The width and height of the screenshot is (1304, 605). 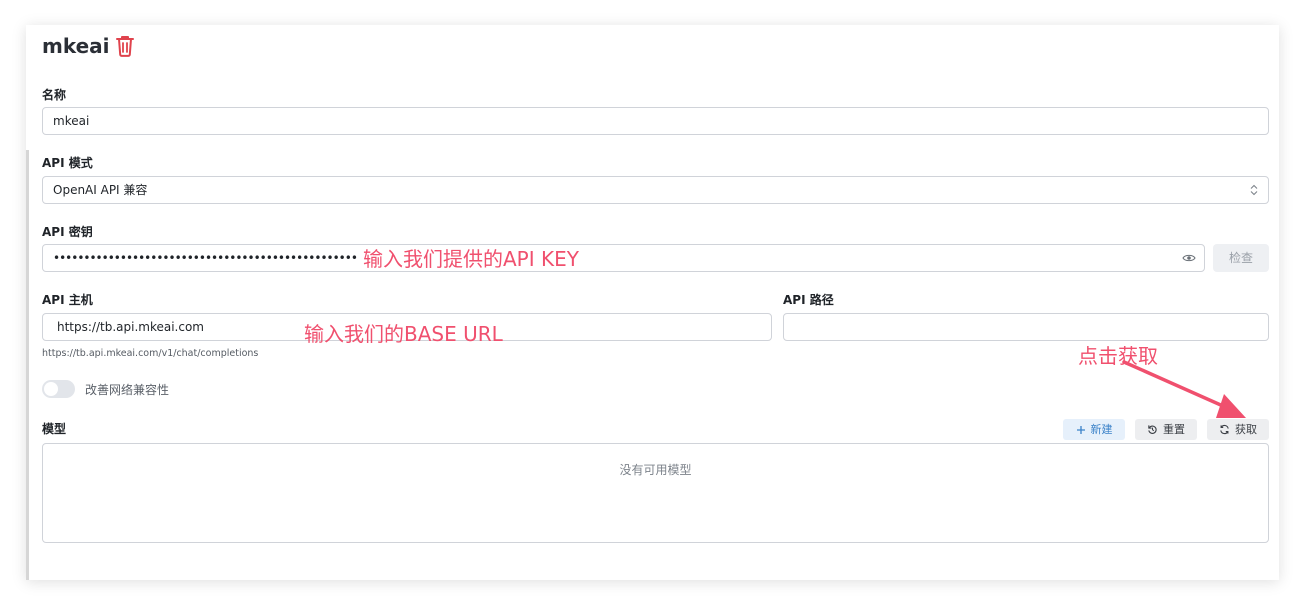 I want to click on network-compat-label: 改善网络兼容性, so click(x=127, y=390).